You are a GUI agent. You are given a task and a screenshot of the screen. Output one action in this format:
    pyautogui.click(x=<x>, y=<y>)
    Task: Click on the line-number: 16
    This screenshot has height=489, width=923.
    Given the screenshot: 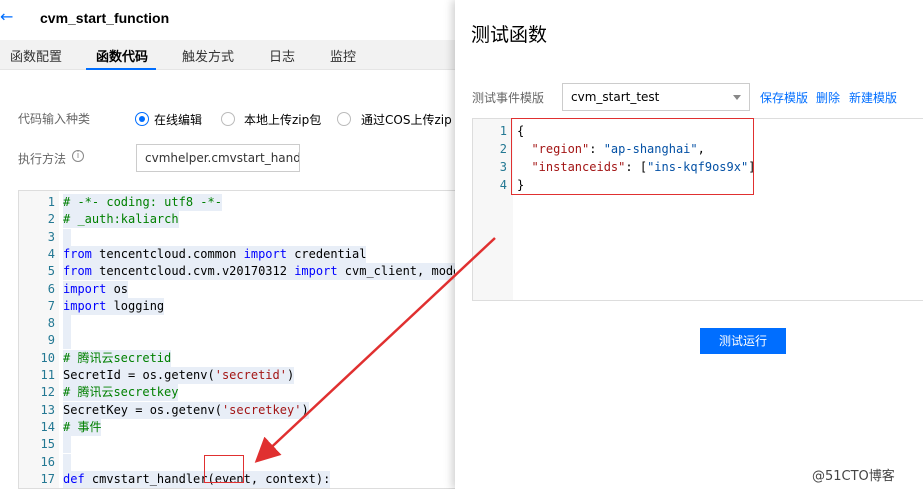 What is the action you would take?
    pyautogui.click(x=47, y=461)
    